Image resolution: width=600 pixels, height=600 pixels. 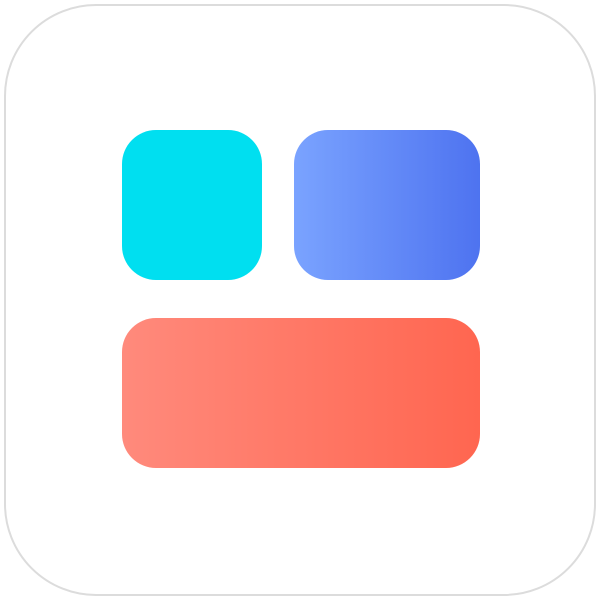 I want to click on top-right-tile-shape, so click(x=387, y=205).